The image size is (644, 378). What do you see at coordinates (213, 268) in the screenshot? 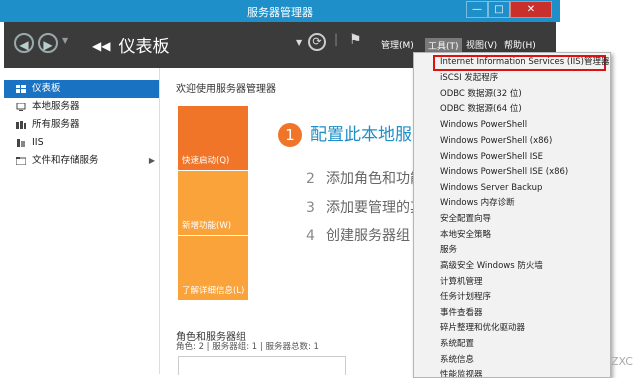
I see `tile-learn-more: 了解详细信息(L)` at bounding box center [213, 268].